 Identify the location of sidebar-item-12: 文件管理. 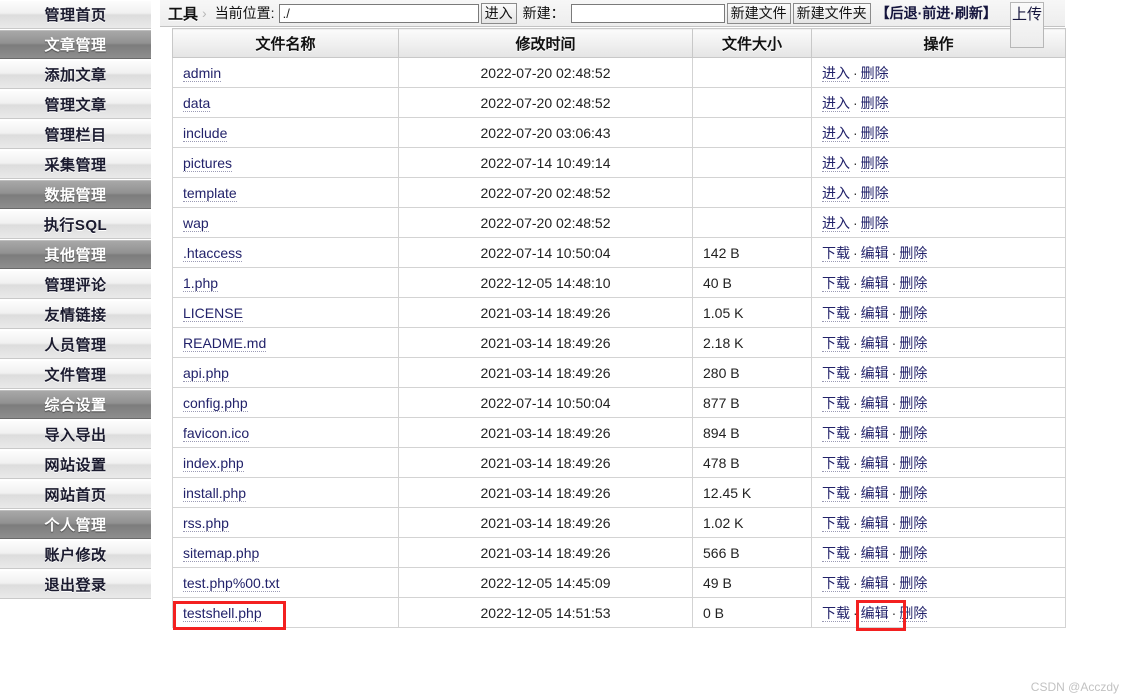
(75, 374).